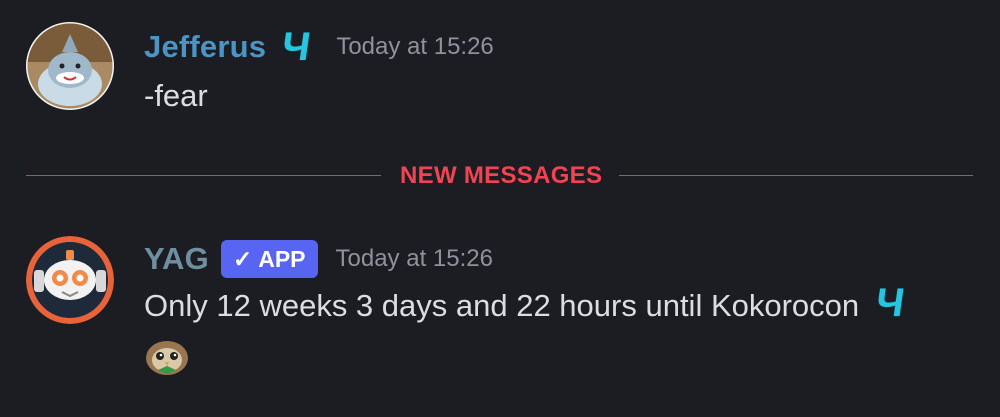  I want to click on owl-emoji-icon, so click(167, 356).